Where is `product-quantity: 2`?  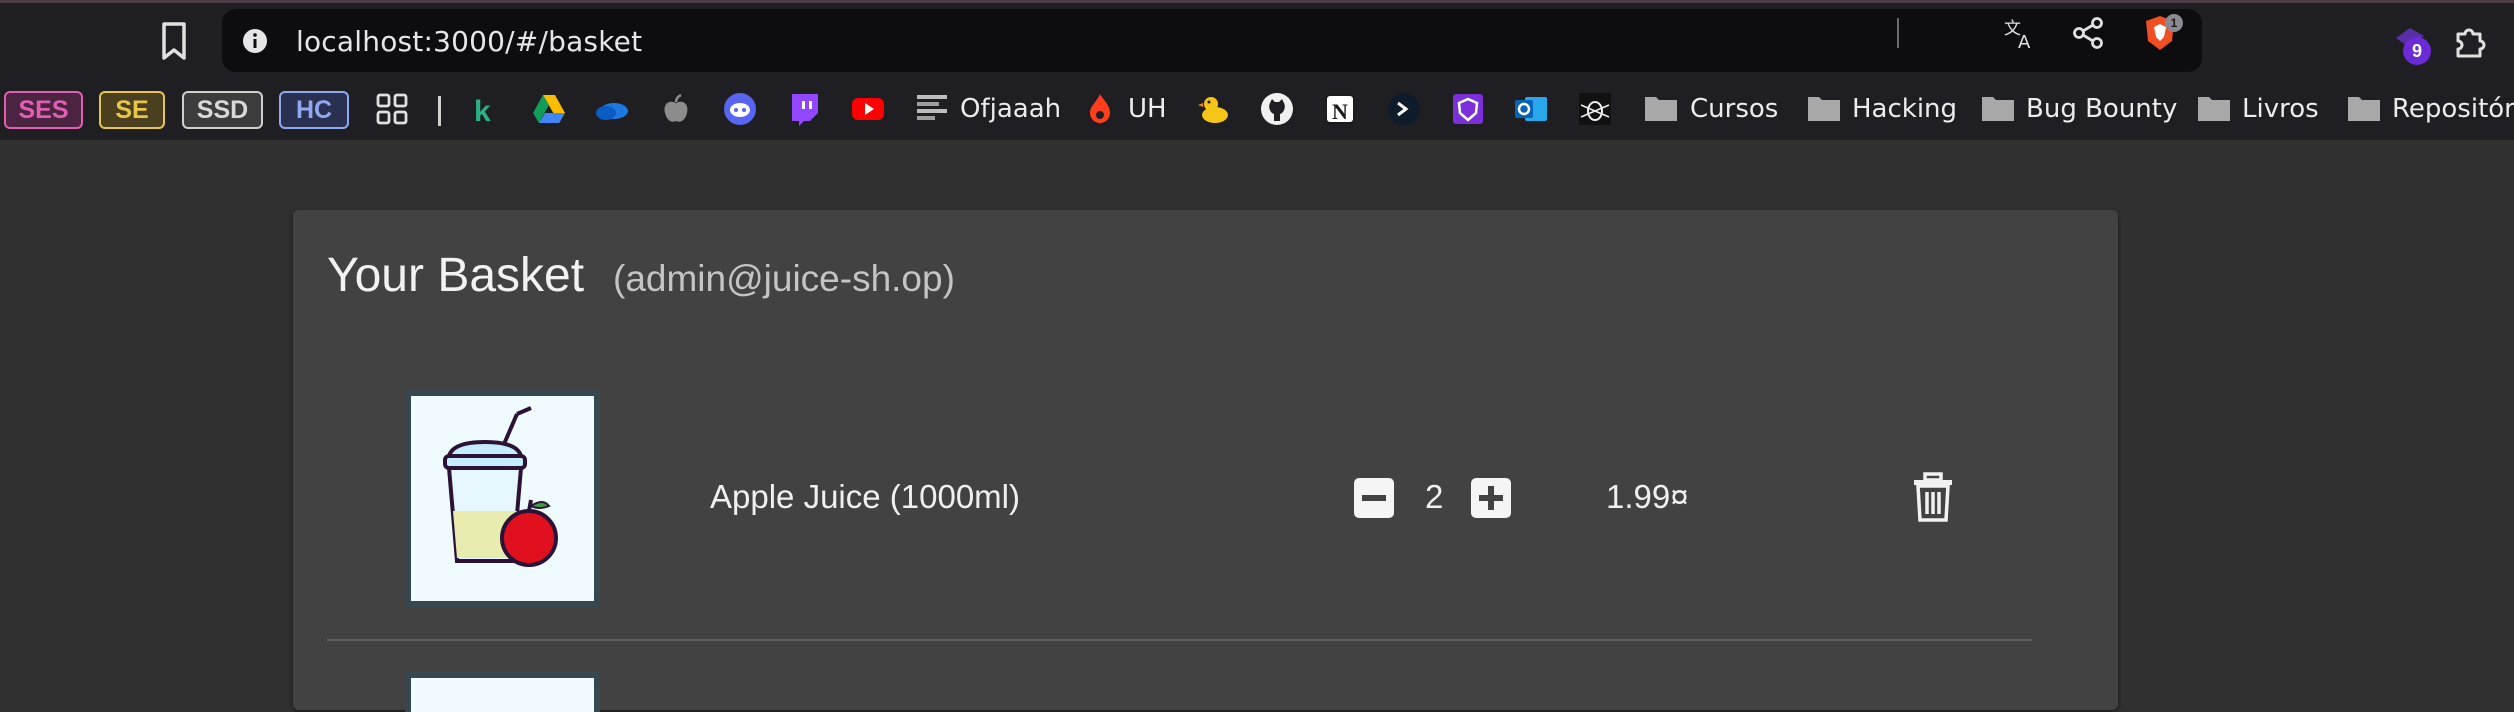
product-quantity: 2 is located at coordinates (1434, 496).